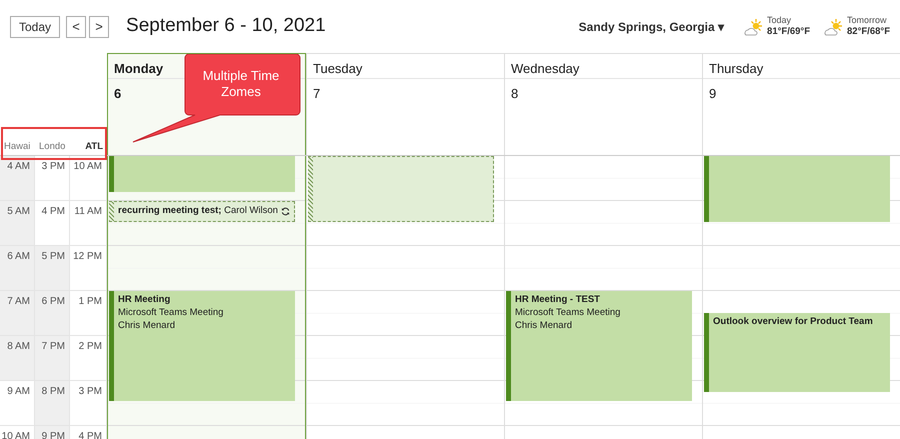 The width and height of the screenshot is (900, 439). I want to click on time-label: 6 AM, so click(17, 268).